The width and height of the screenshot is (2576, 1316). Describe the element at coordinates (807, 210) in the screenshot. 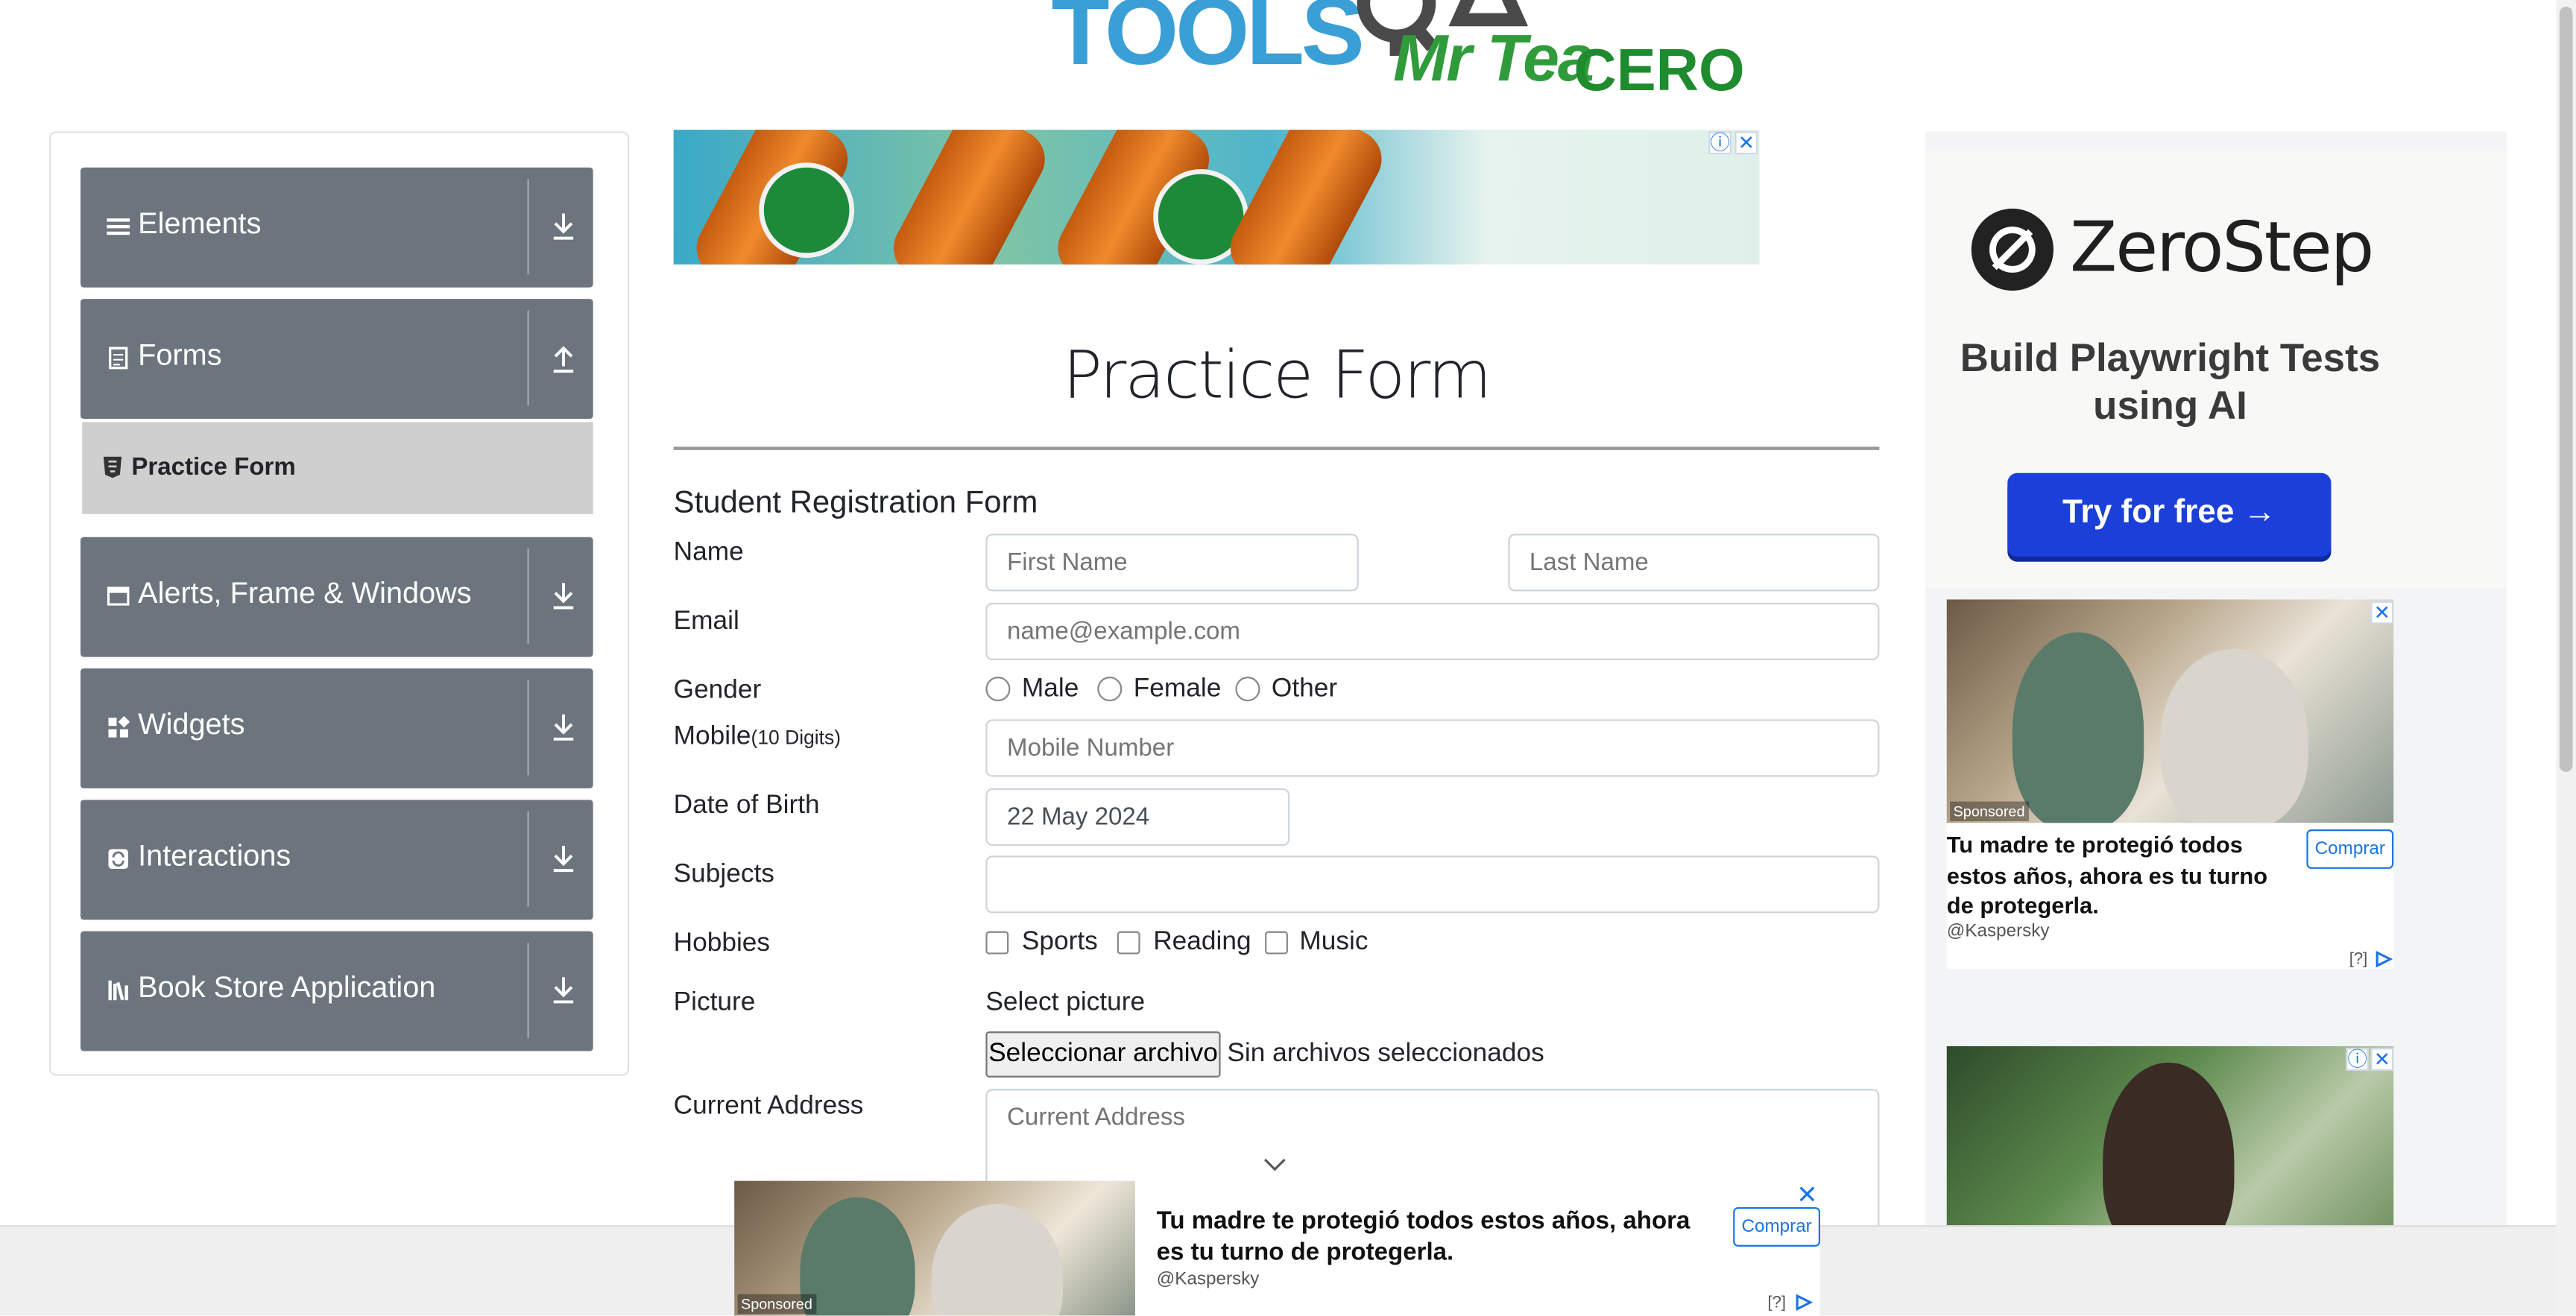

I see `ad-label-image` at that location.